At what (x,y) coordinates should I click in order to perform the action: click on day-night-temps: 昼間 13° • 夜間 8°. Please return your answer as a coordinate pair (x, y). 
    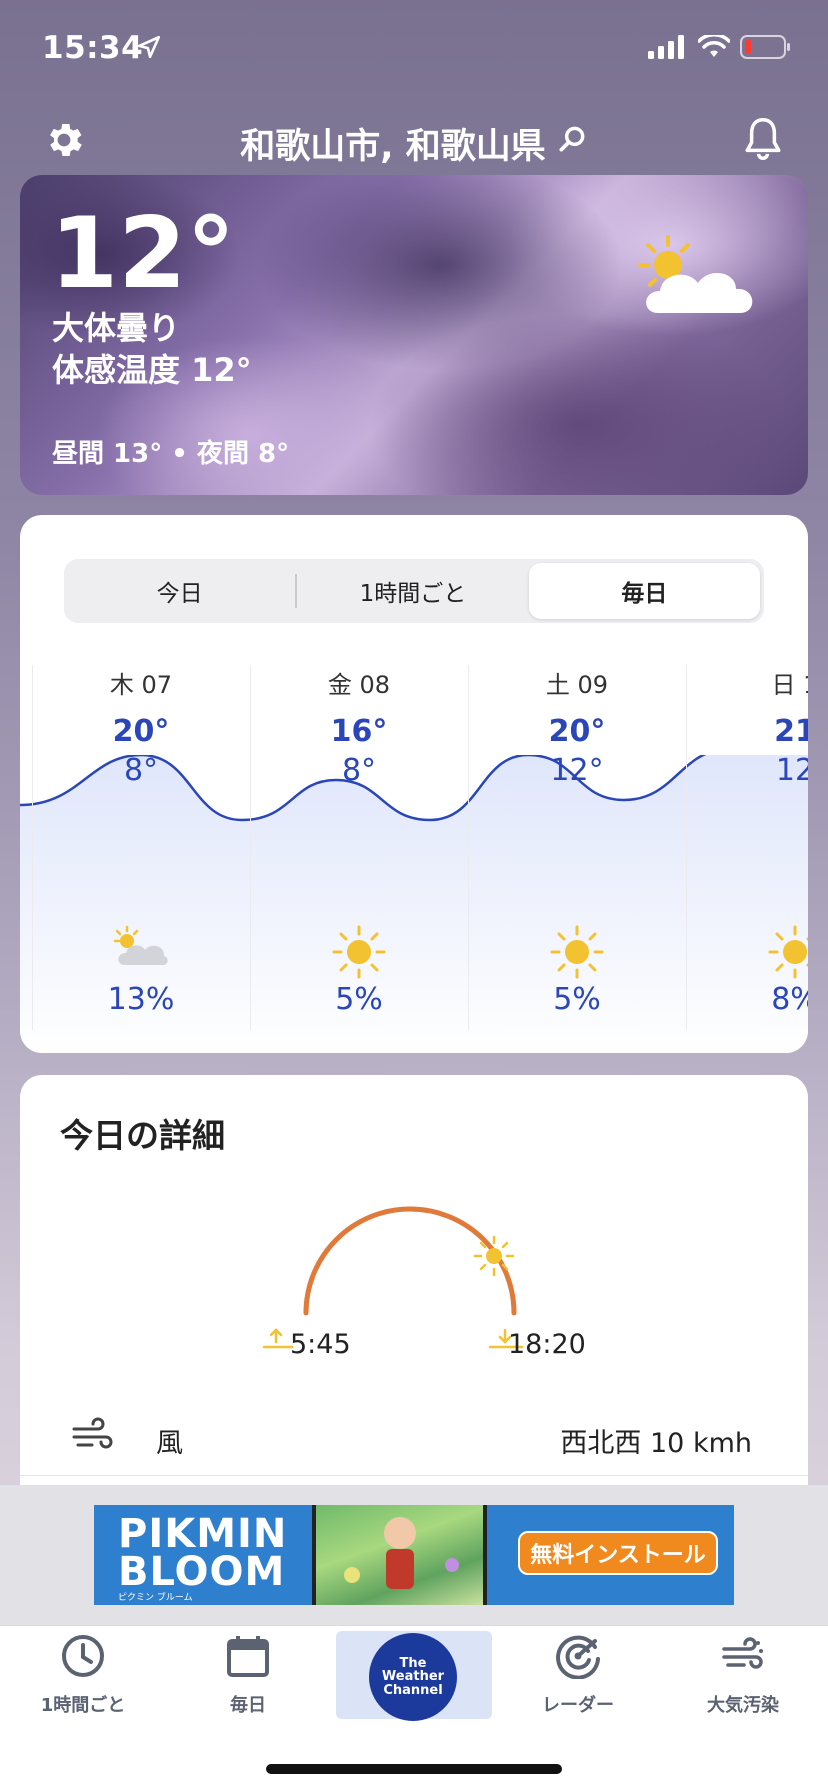
    Looking at the image, I should click on (171, 454).